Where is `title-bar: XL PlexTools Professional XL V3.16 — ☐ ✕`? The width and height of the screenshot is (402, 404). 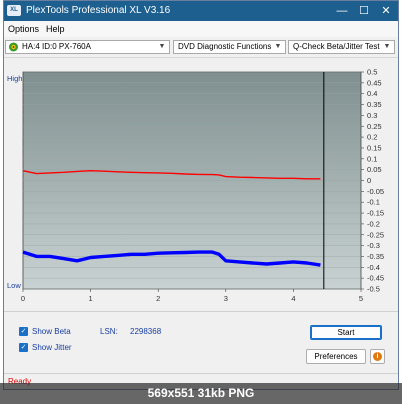 title-bar: XL PlexTools Professional XL V3.16 — ☐ ✕ is located at coordinates (201, 11).